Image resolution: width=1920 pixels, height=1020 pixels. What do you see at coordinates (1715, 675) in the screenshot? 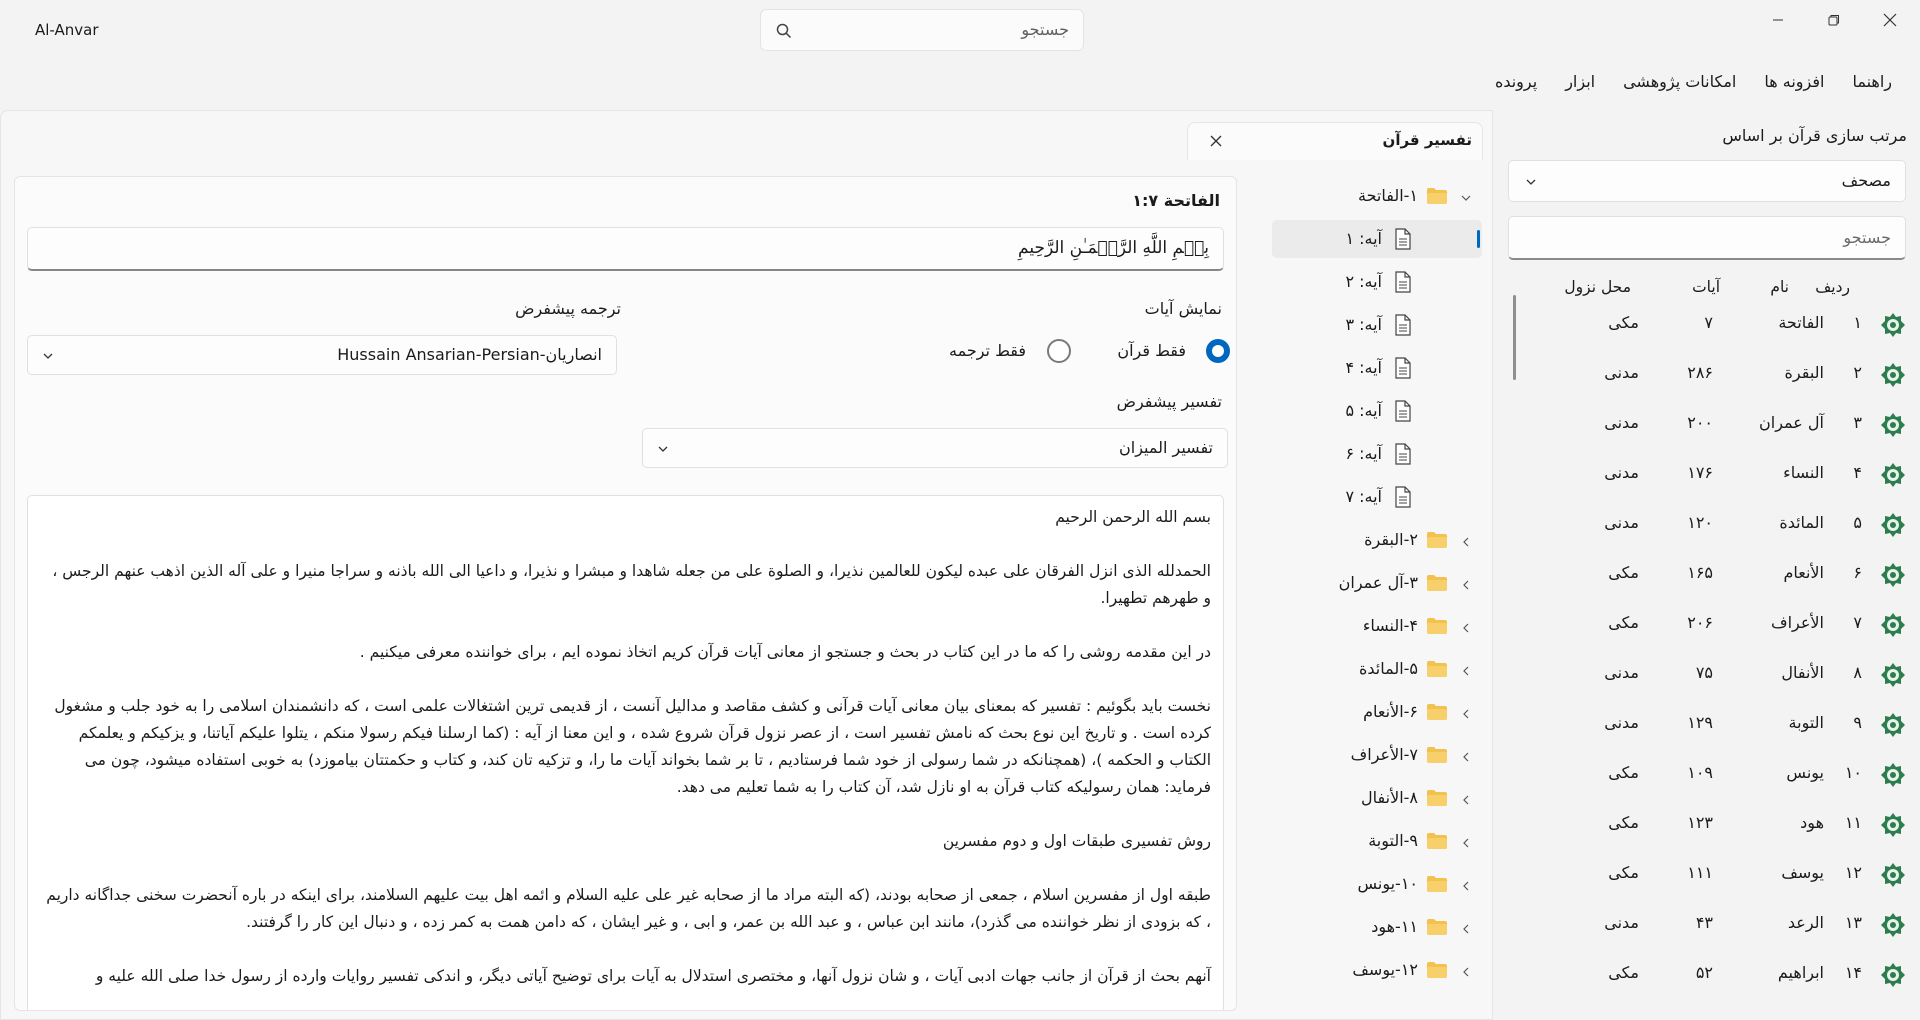
I see `surah-row: ۸ الأنفال ۷۵ مدنی` at bounding box center [1715, 675].